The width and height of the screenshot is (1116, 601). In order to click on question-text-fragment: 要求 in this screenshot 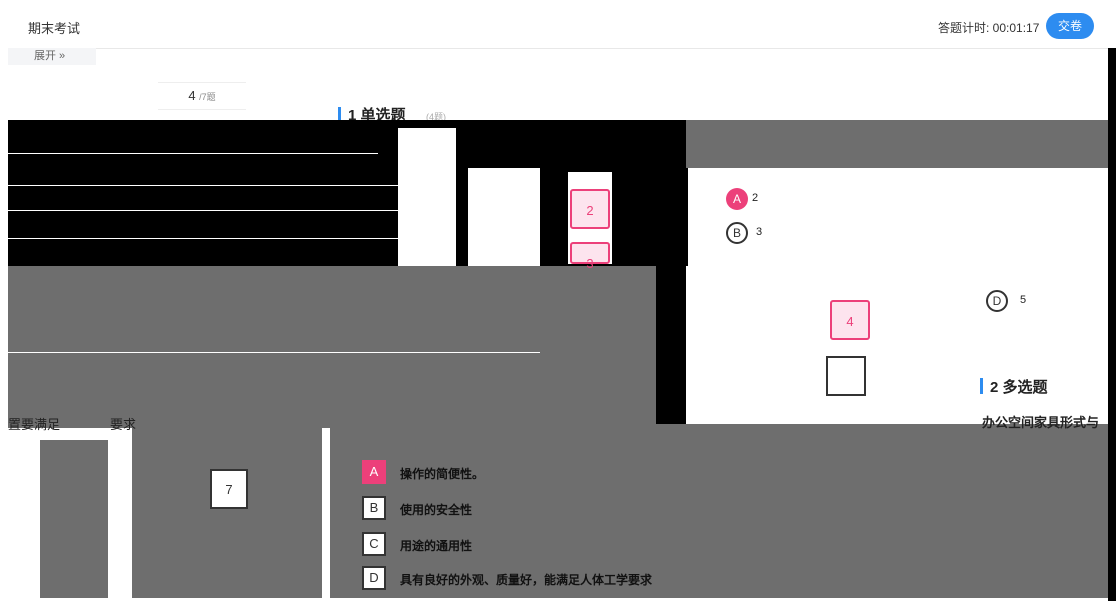, I will do `click(123, 424)`.